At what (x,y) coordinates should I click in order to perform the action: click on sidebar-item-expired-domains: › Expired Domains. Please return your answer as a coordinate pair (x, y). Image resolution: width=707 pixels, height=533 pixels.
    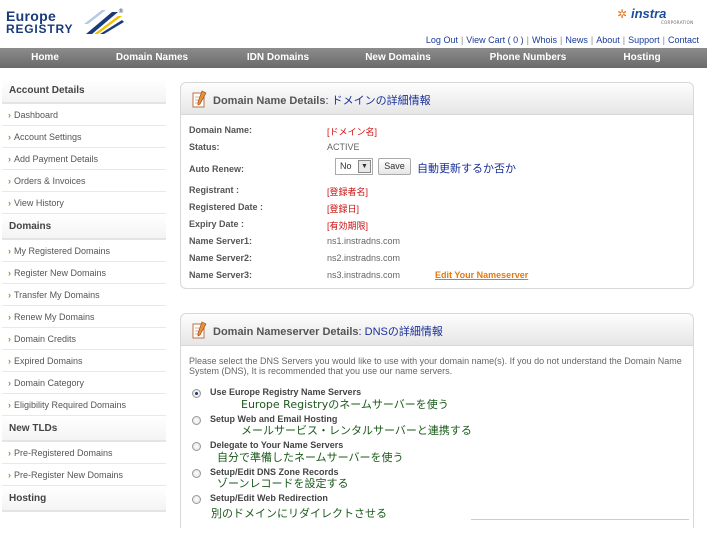
    Looking at the image, I should click on (84, 361).